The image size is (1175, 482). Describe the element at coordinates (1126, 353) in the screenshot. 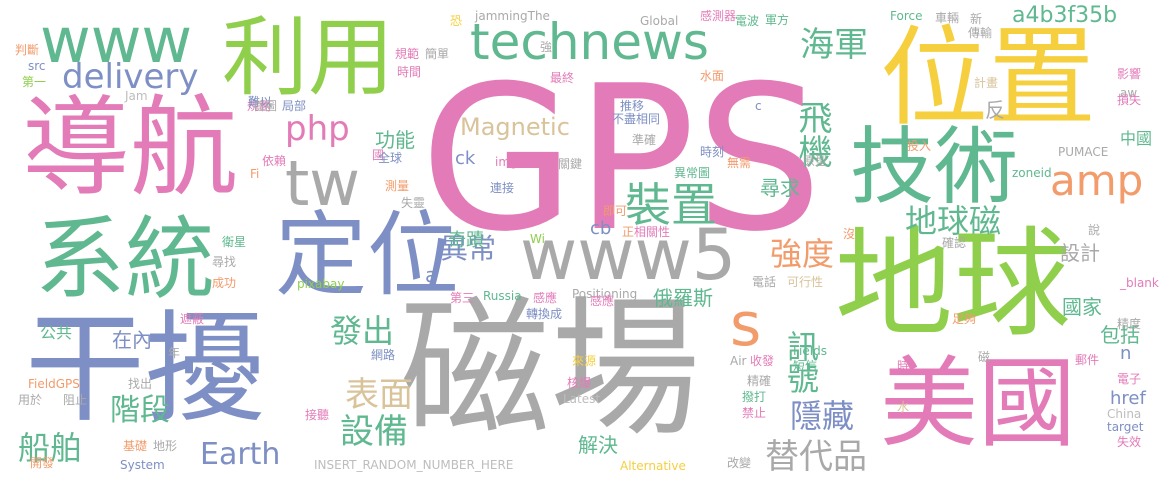

I see `cloud-word: n` at that location.